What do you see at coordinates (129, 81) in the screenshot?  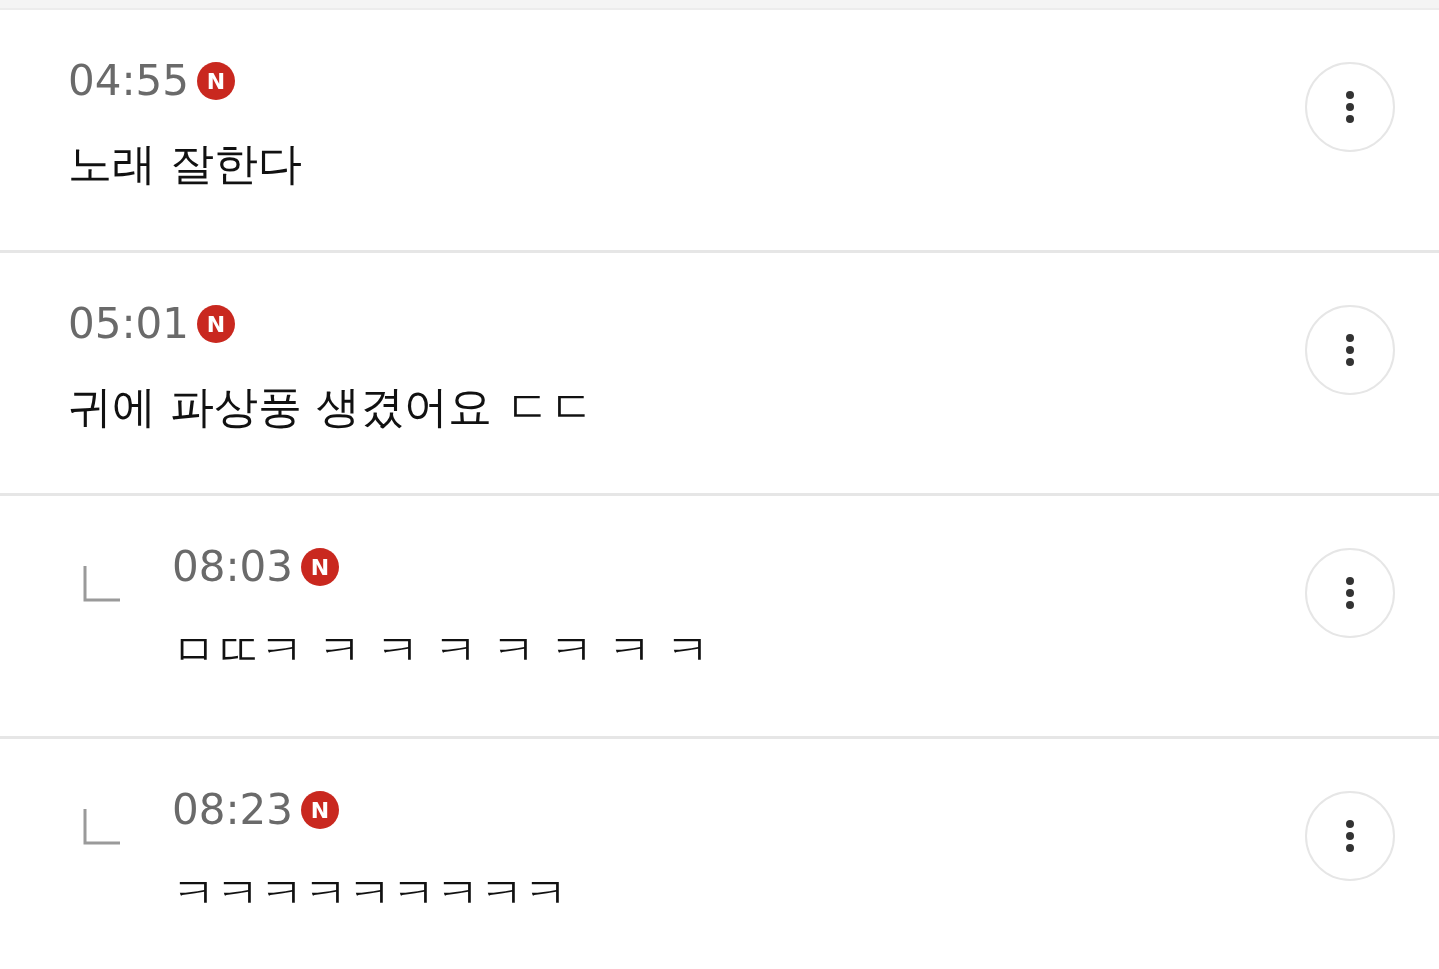 I see `comment-time: 04:55` at bounding box center [129, 81].